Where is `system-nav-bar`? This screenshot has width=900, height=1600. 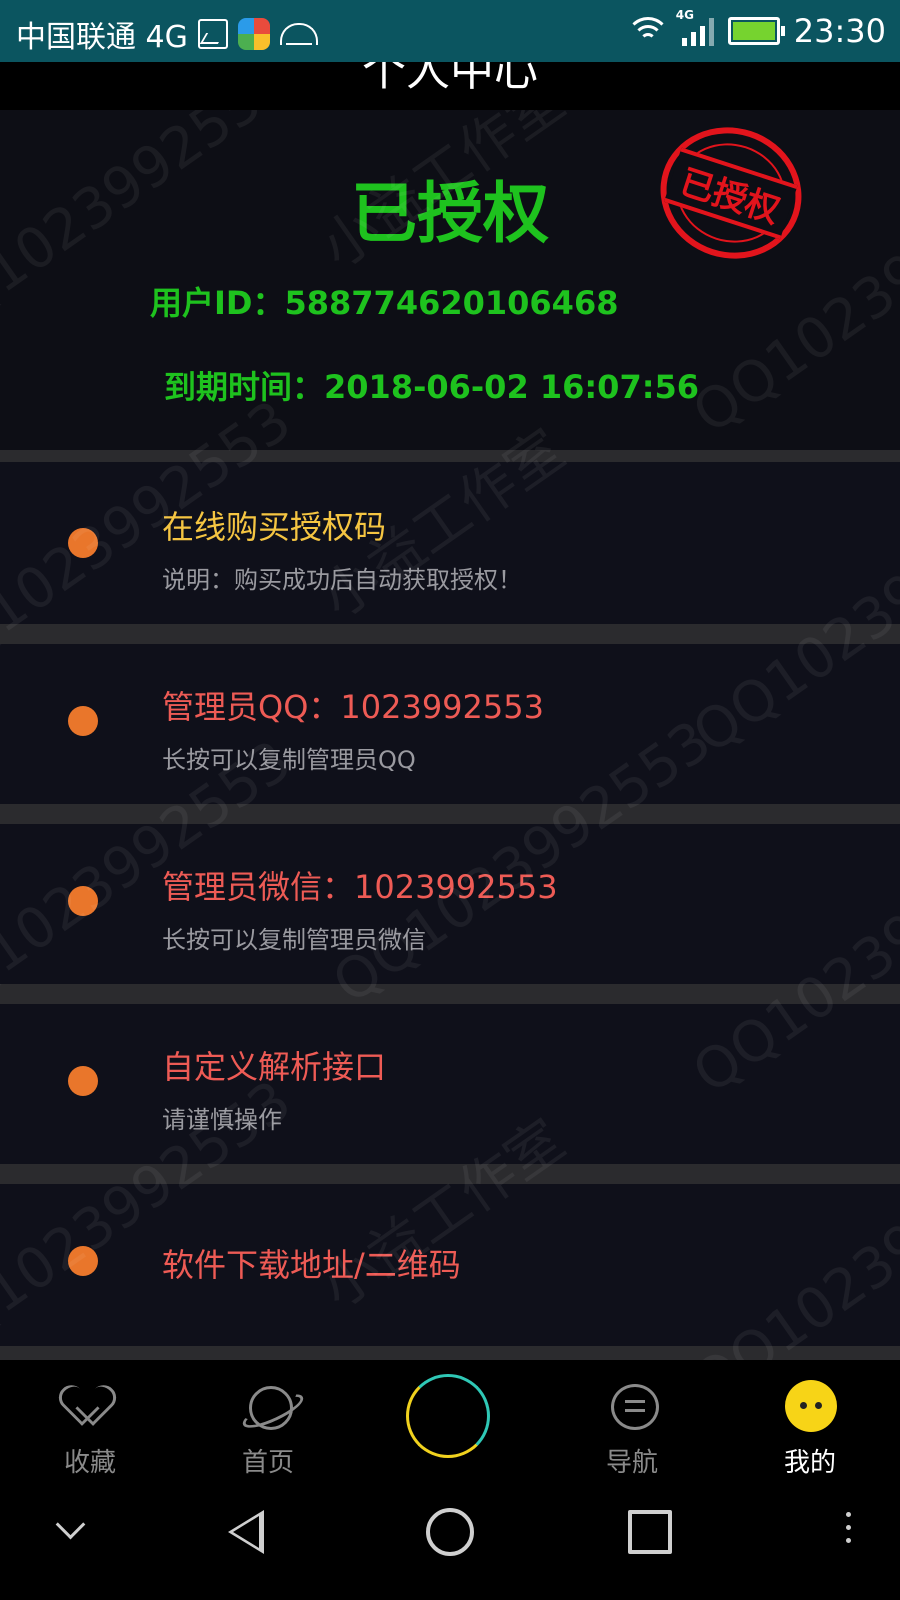
system-nav-bar is located at coordinates (450, 1540).